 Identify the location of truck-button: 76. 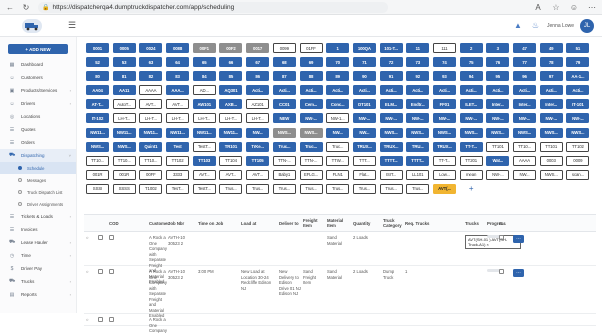
(498, 62).